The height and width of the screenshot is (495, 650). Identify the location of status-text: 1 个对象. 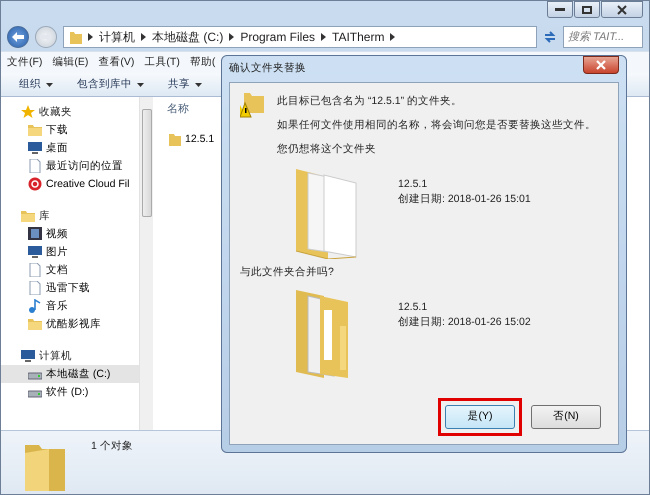
(112, 446).